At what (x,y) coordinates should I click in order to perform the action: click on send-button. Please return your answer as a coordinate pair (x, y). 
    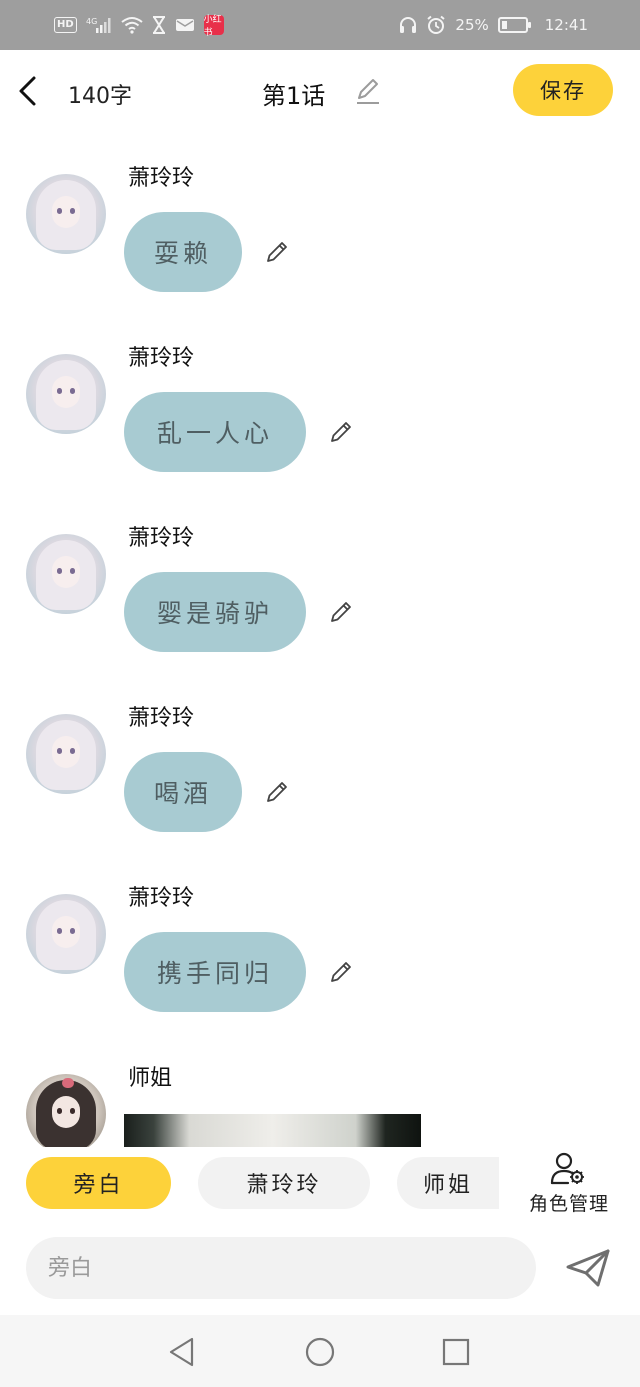
    Looking at the image, I should click on (588, 1268).